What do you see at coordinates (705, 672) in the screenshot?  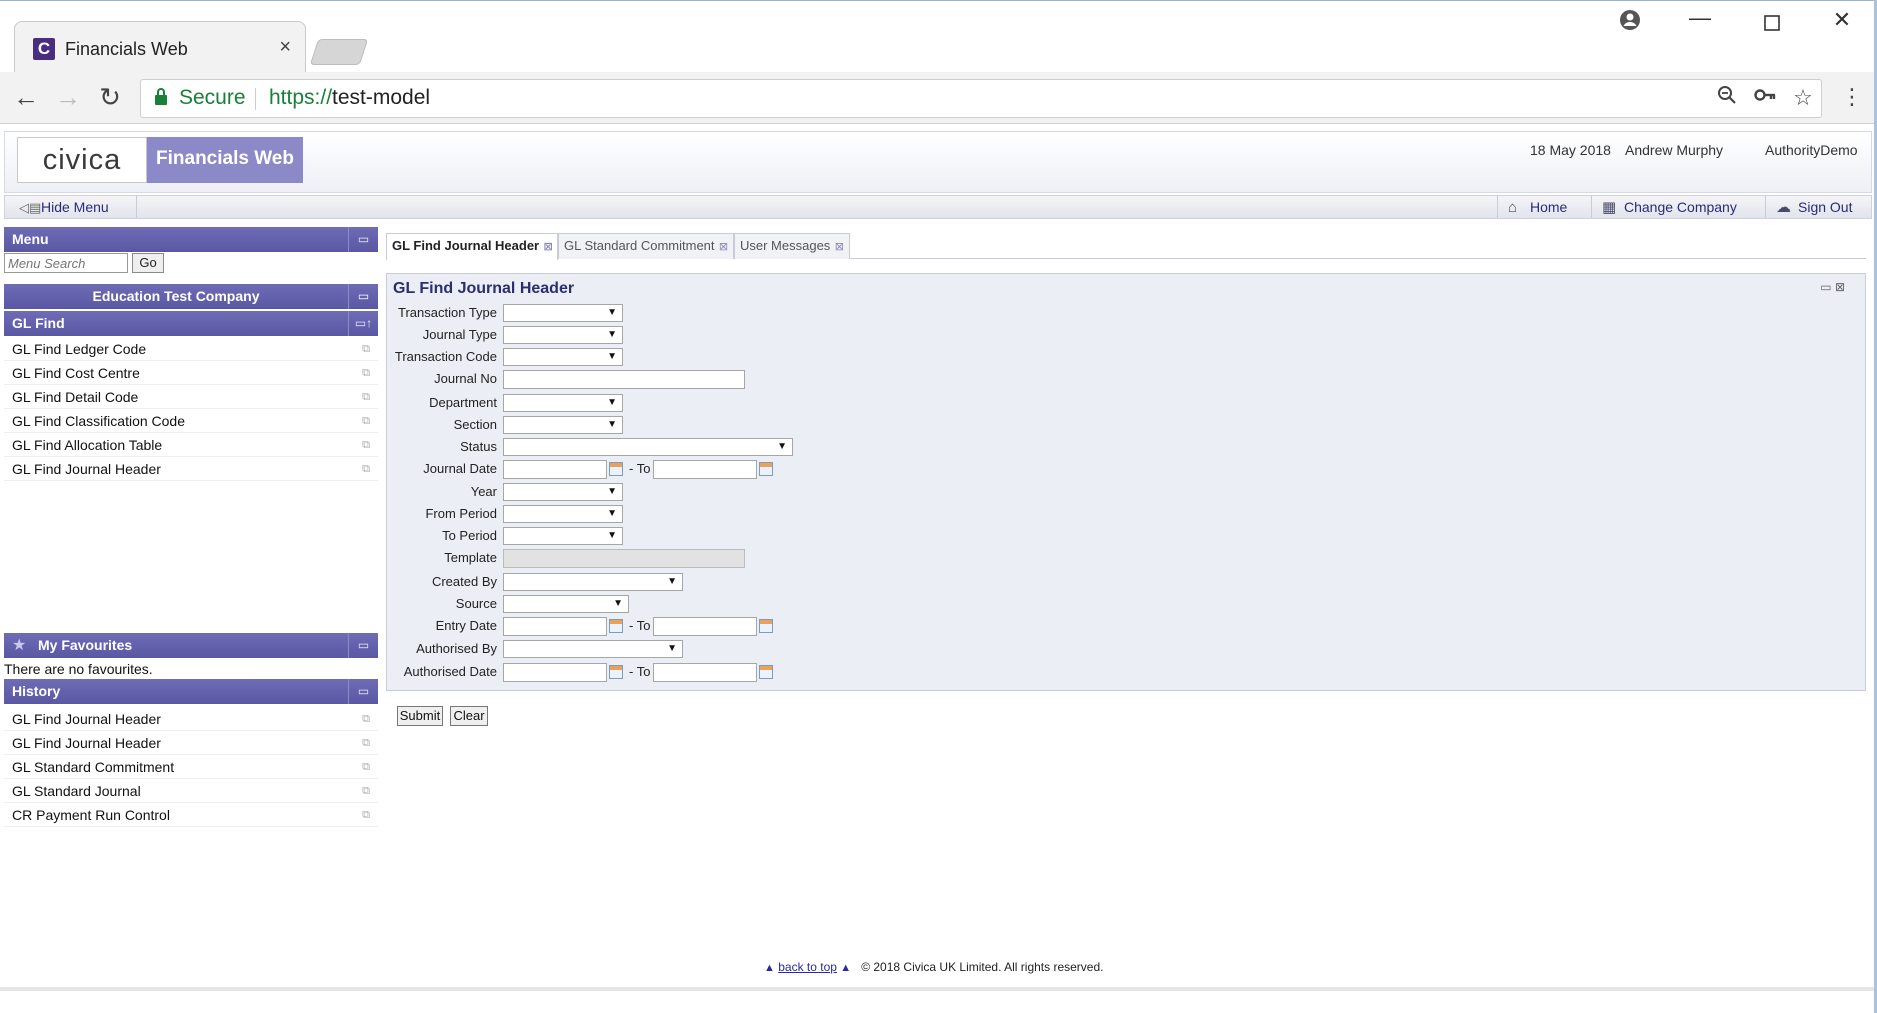 I see `authorised-date-to-input` at bounding box center [705, 672].